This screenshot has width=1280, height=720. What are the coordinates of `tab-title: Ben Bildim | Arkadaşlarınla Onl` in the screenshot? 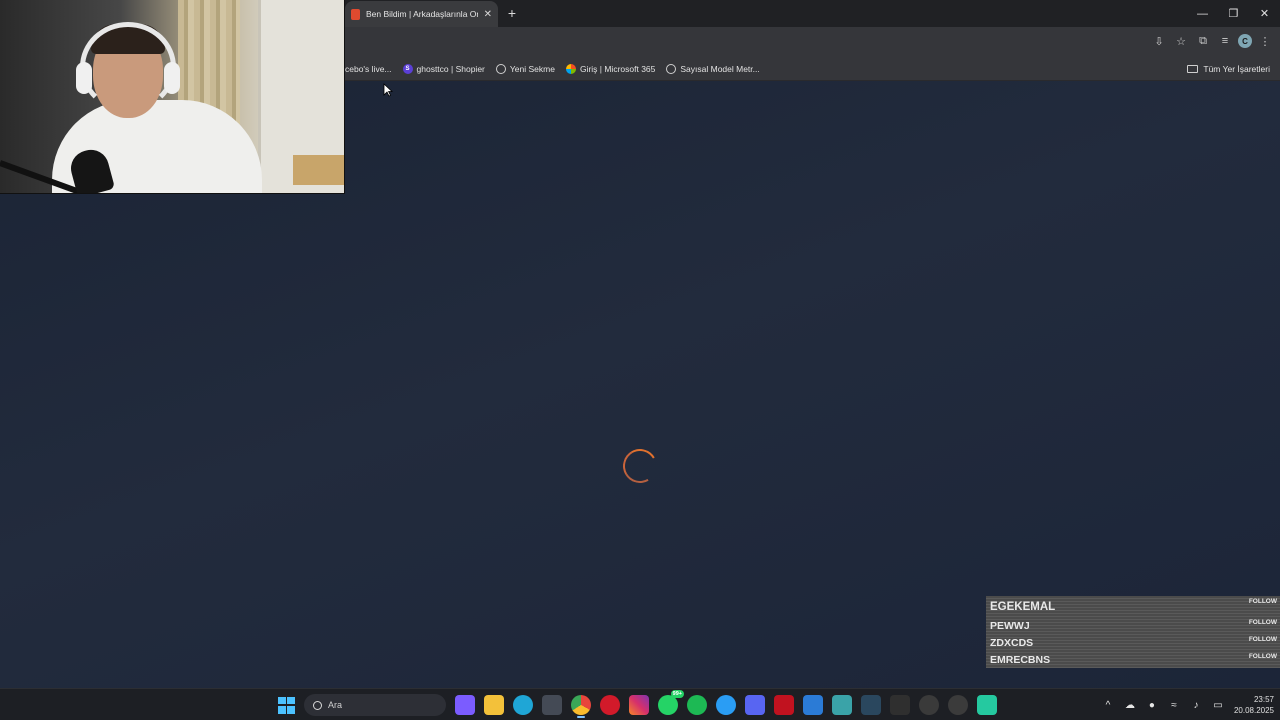 It's located at (422, 14).